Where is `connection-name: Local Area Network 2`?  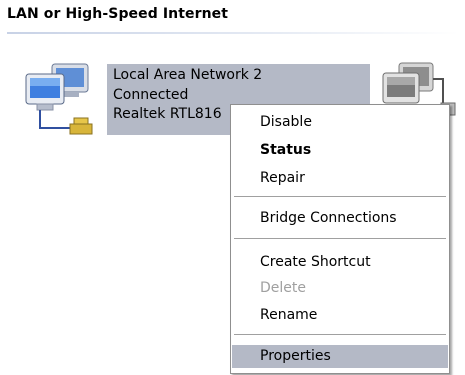
connection-name: Local Area Network 2 is located at coordinates (188, 75).